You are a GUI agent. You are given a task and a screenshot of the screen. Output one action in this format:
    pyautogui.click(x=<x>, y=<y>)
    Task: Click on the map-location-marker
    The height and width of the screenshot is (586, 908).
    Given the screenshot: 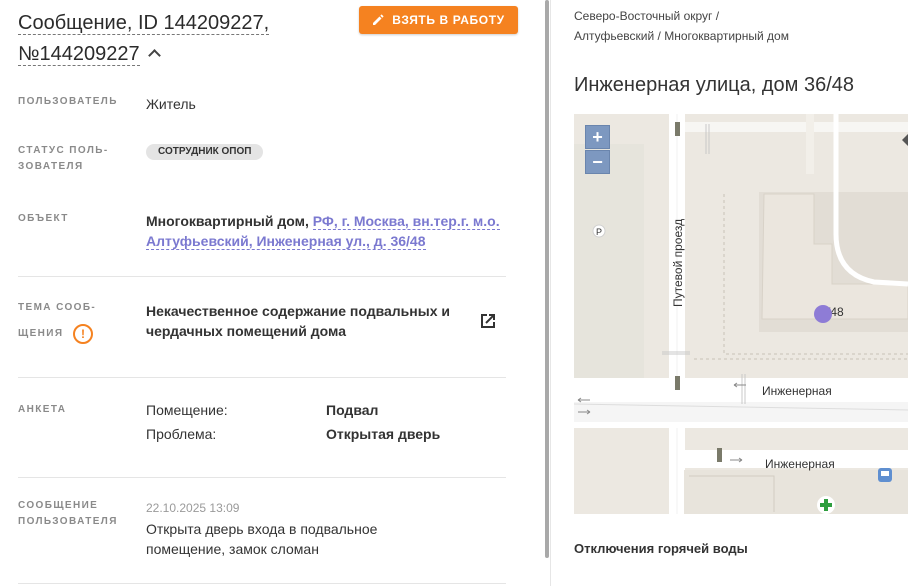 What is the action you would take?
    pyautogui.click(x=823, y=314)
    